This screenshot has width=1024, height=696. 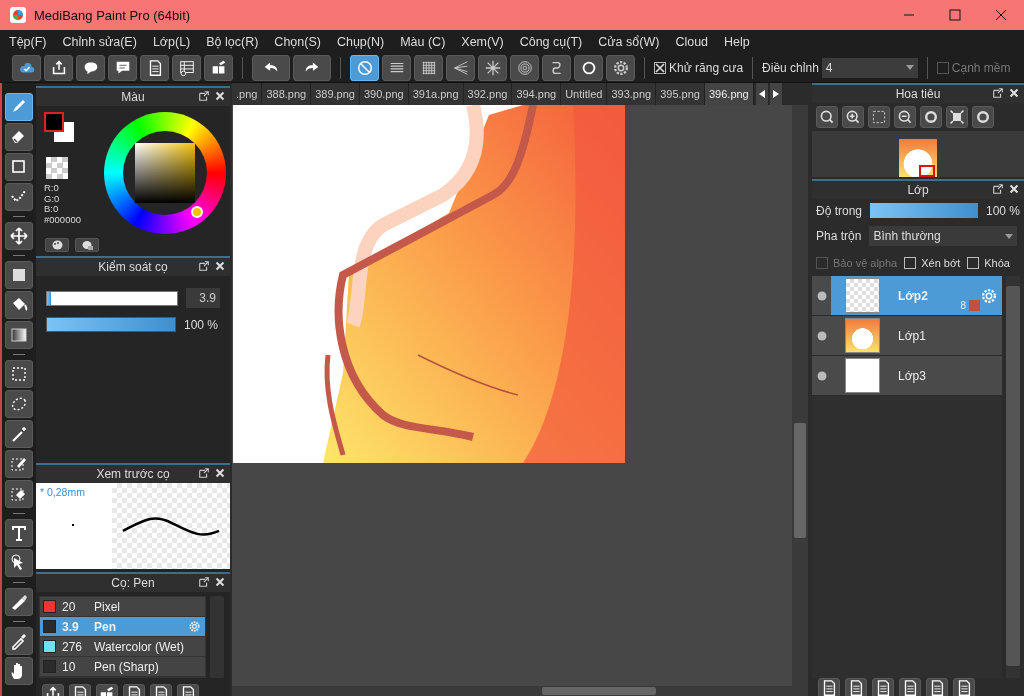 What do you see at coordinates (312, 67) in the screenshot?
I see `redo-button` at bounding box center [312, 67].